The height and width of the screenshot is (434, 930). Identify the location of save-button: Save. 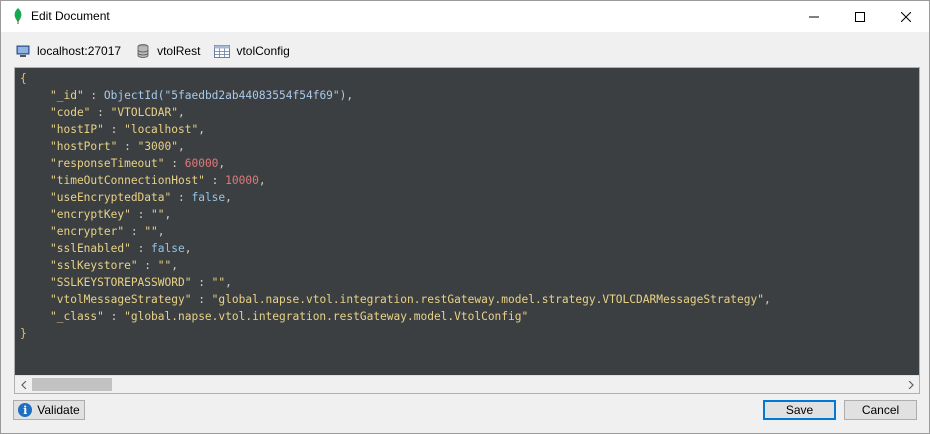
(799, 410).